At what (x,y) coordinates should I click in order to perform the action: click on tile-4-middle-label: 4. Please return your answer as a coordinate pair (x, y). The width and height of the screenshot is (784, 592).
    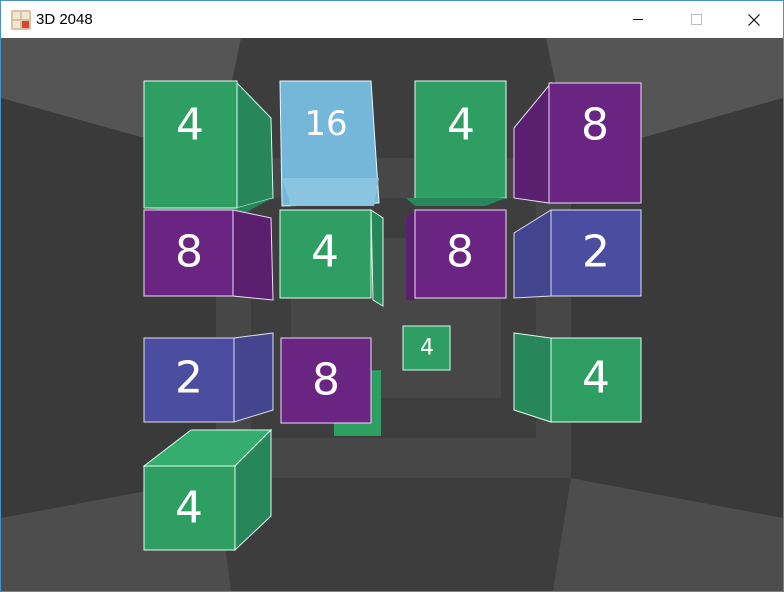
    Looking at the image, I should click on (325, 252).